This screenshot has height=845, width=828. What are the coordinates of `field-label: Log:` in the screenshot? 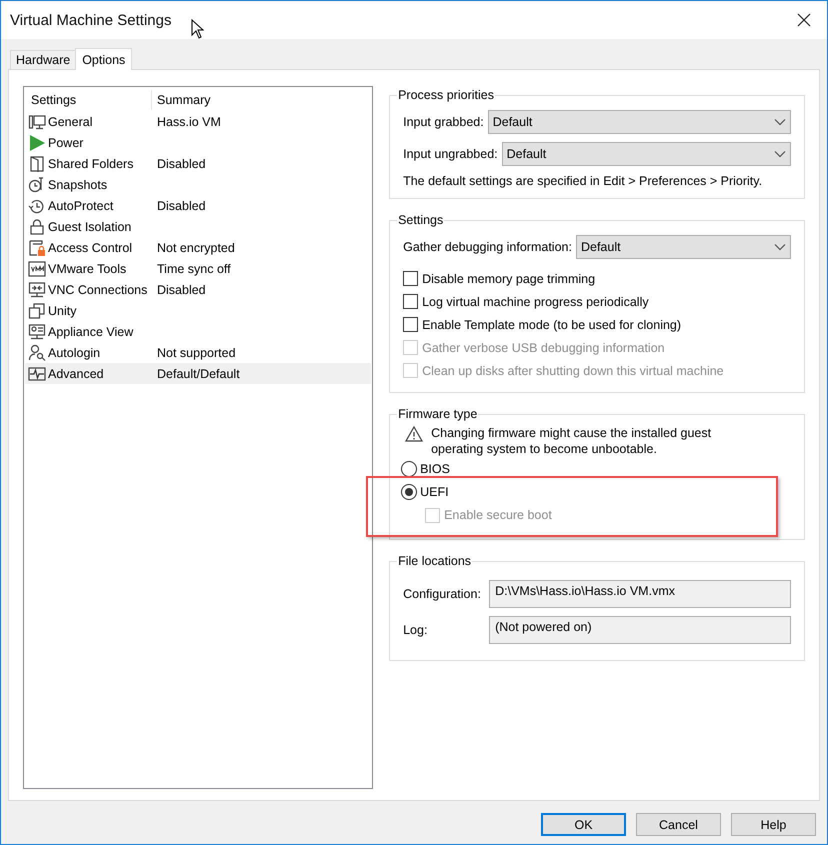 It's located at (415, 630).